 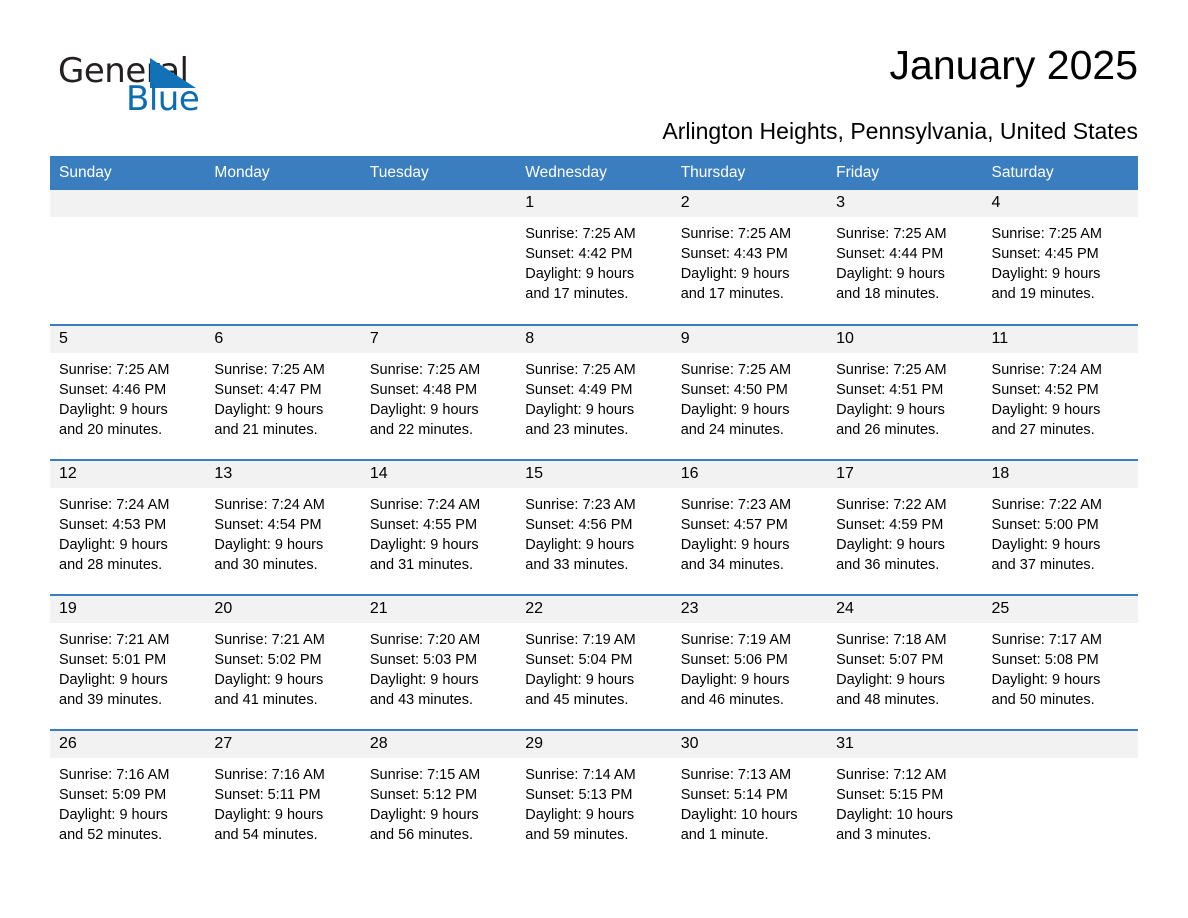 I want to click on day-detail-line: and 17 minutes., so click(x=732, y=294).